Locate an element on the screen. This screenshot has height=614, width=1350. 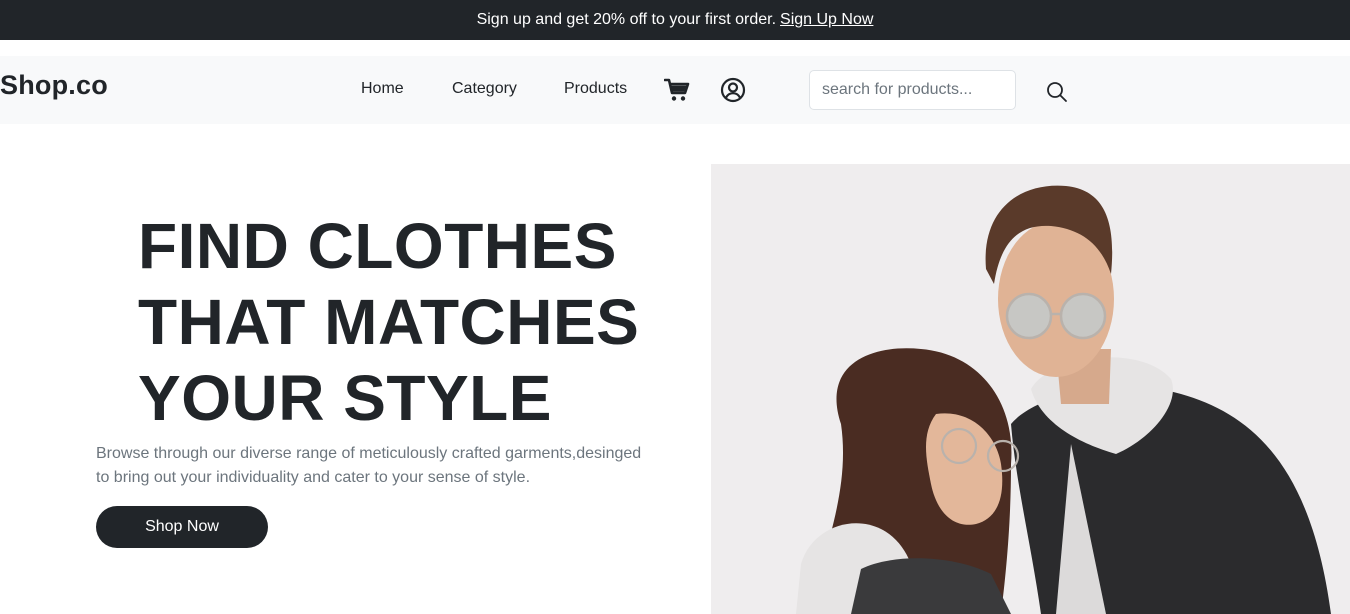
cart-icon is located at coordinates (677, 90).